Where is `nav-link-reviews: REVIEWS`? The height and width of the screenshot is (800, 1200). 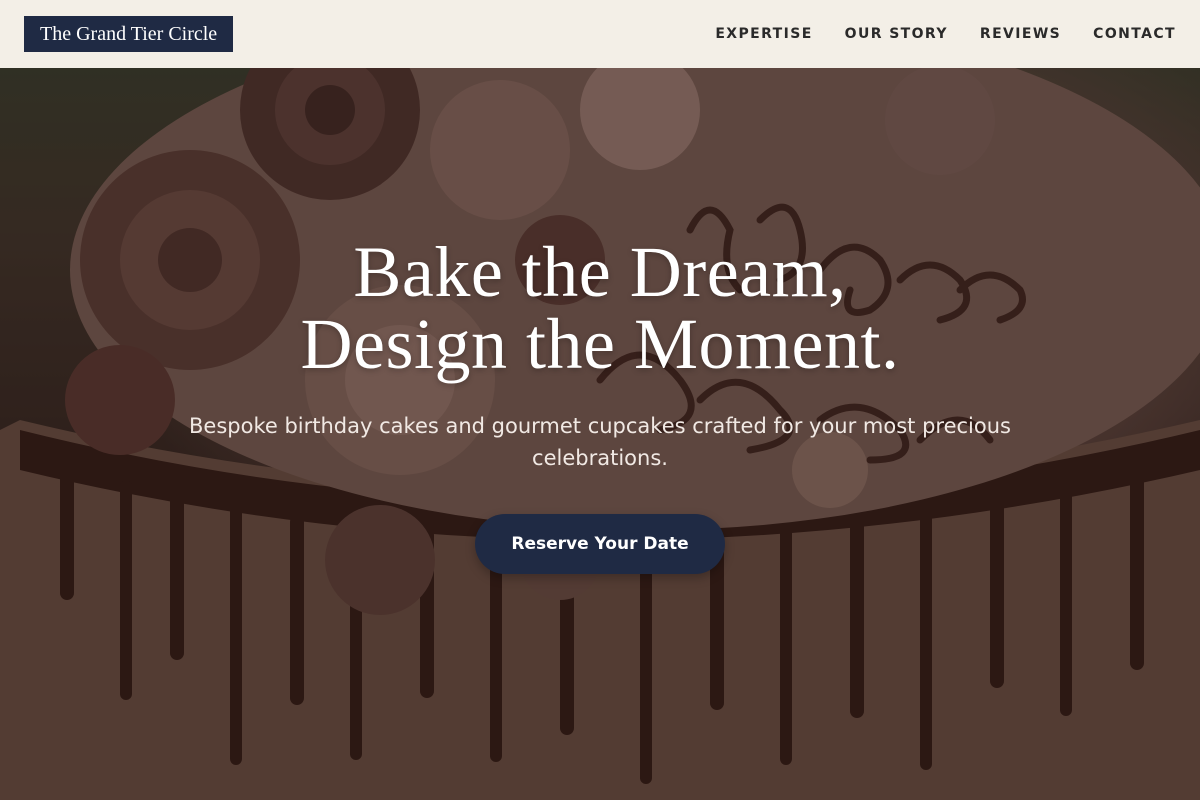 nav-link-reviews: REVIEWS is located at coordinates (1020, 34).